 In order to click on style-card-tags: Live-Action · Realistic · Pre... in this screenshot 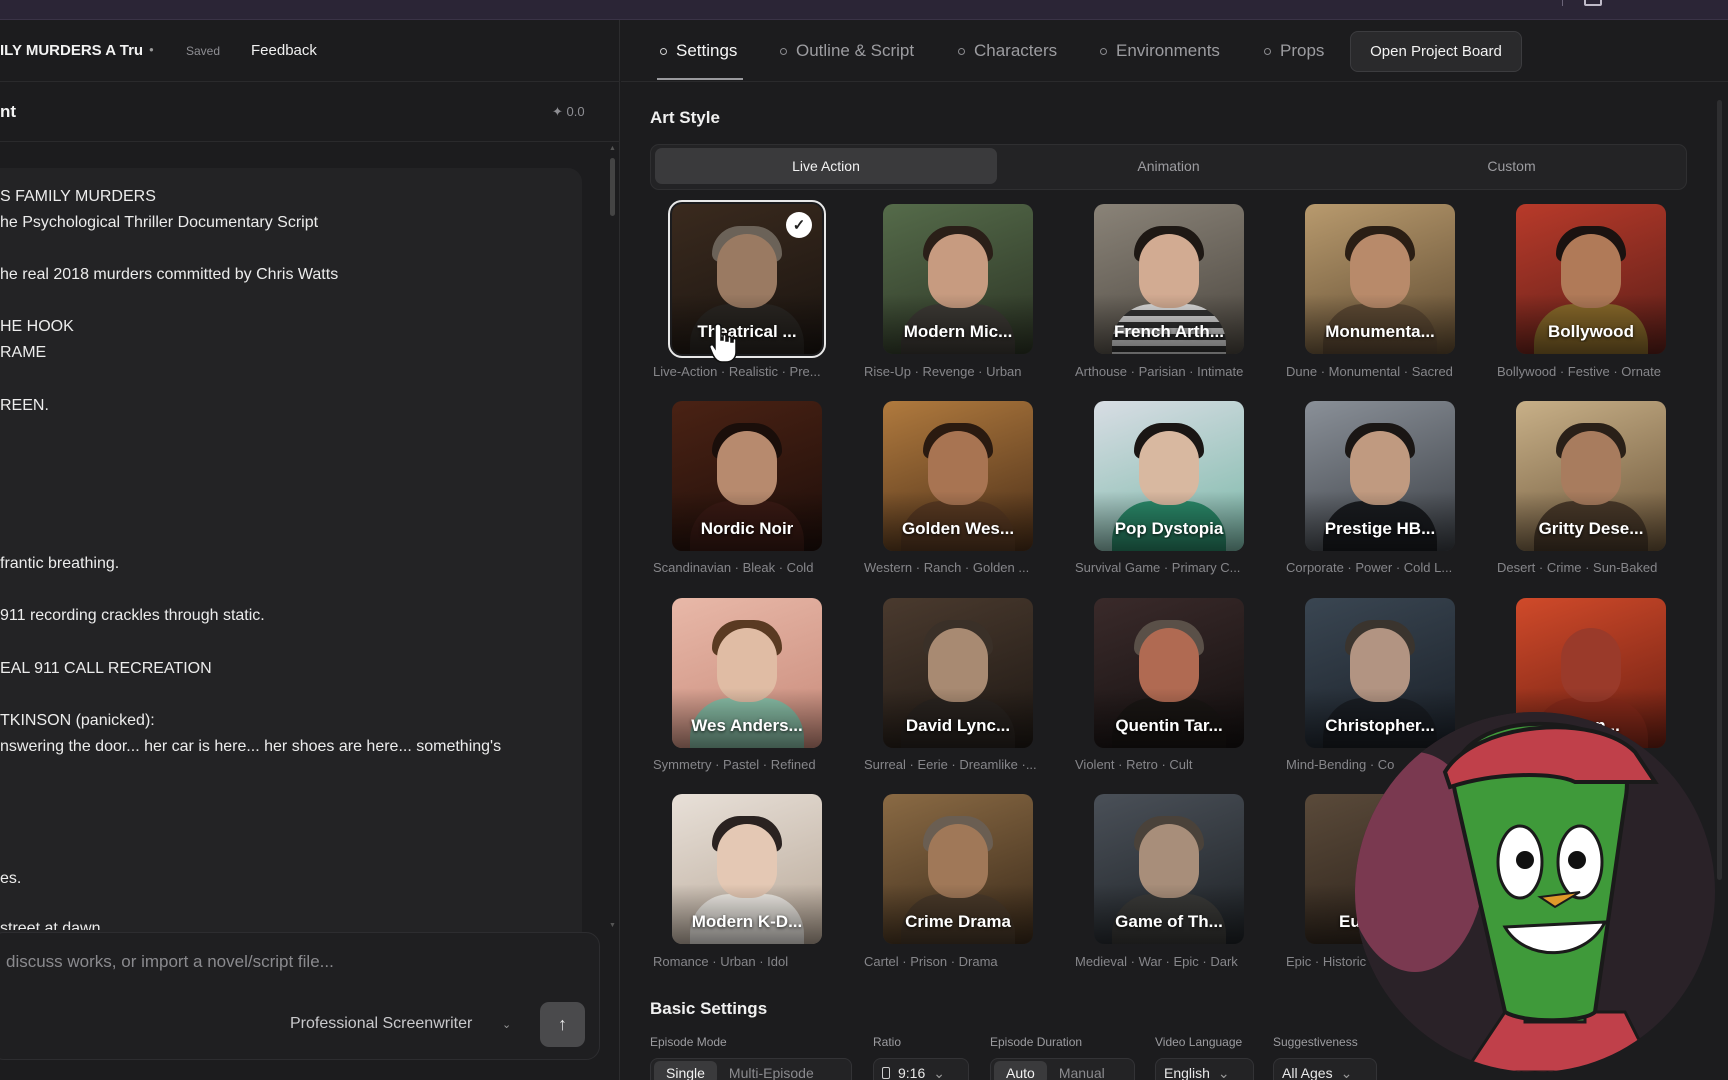, I will do `click(737, 371)`.